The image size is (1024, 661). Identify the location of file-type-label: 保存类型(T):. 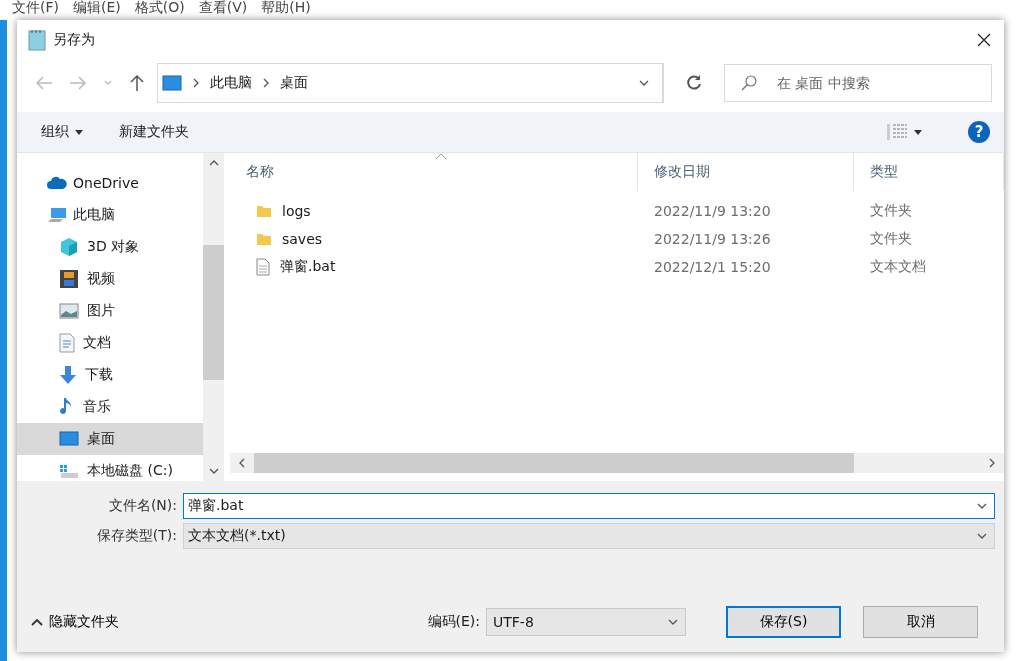
(136, 536).